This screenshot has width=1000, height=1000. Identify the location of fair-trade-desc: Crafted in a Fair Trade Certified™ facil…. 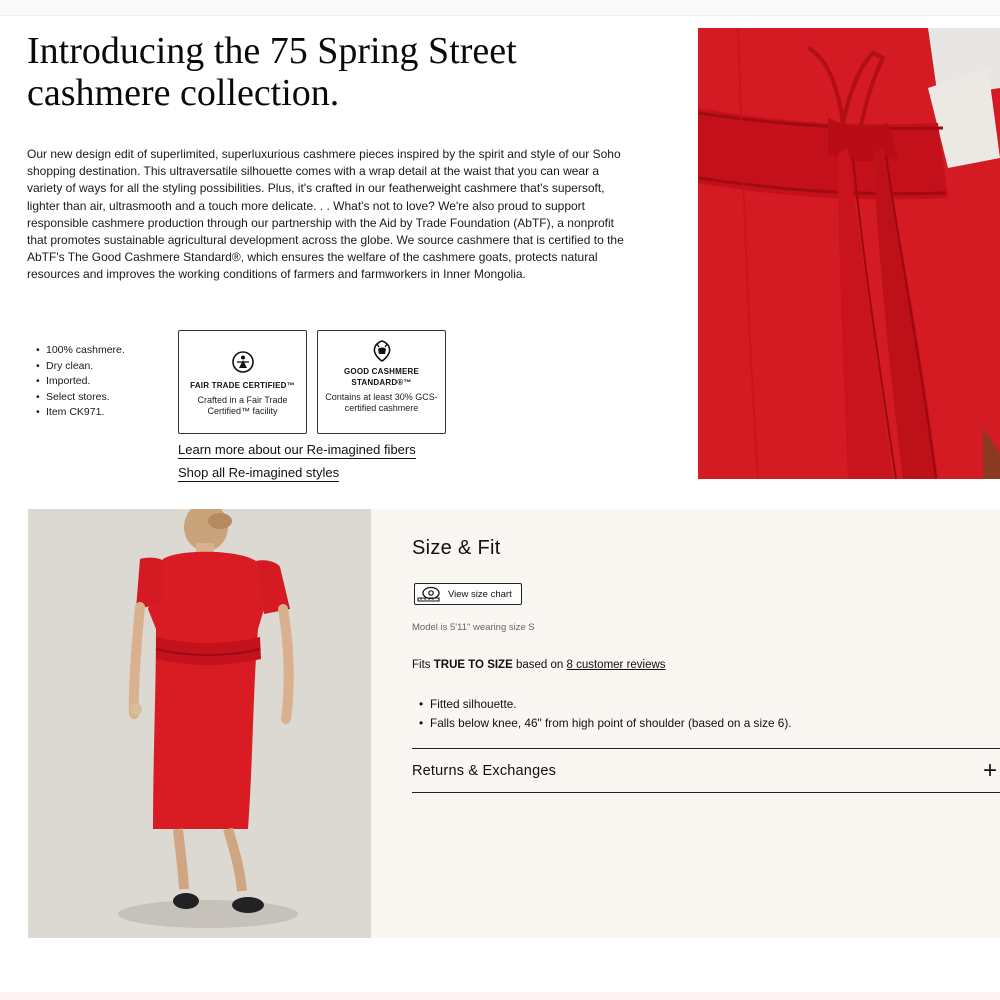
(242, 405).